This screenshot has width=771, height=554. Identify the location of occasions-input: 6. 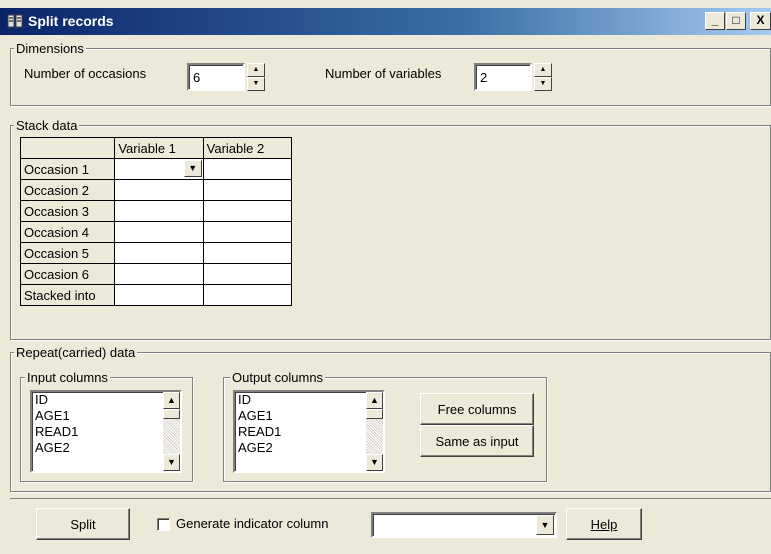
(216, 77).